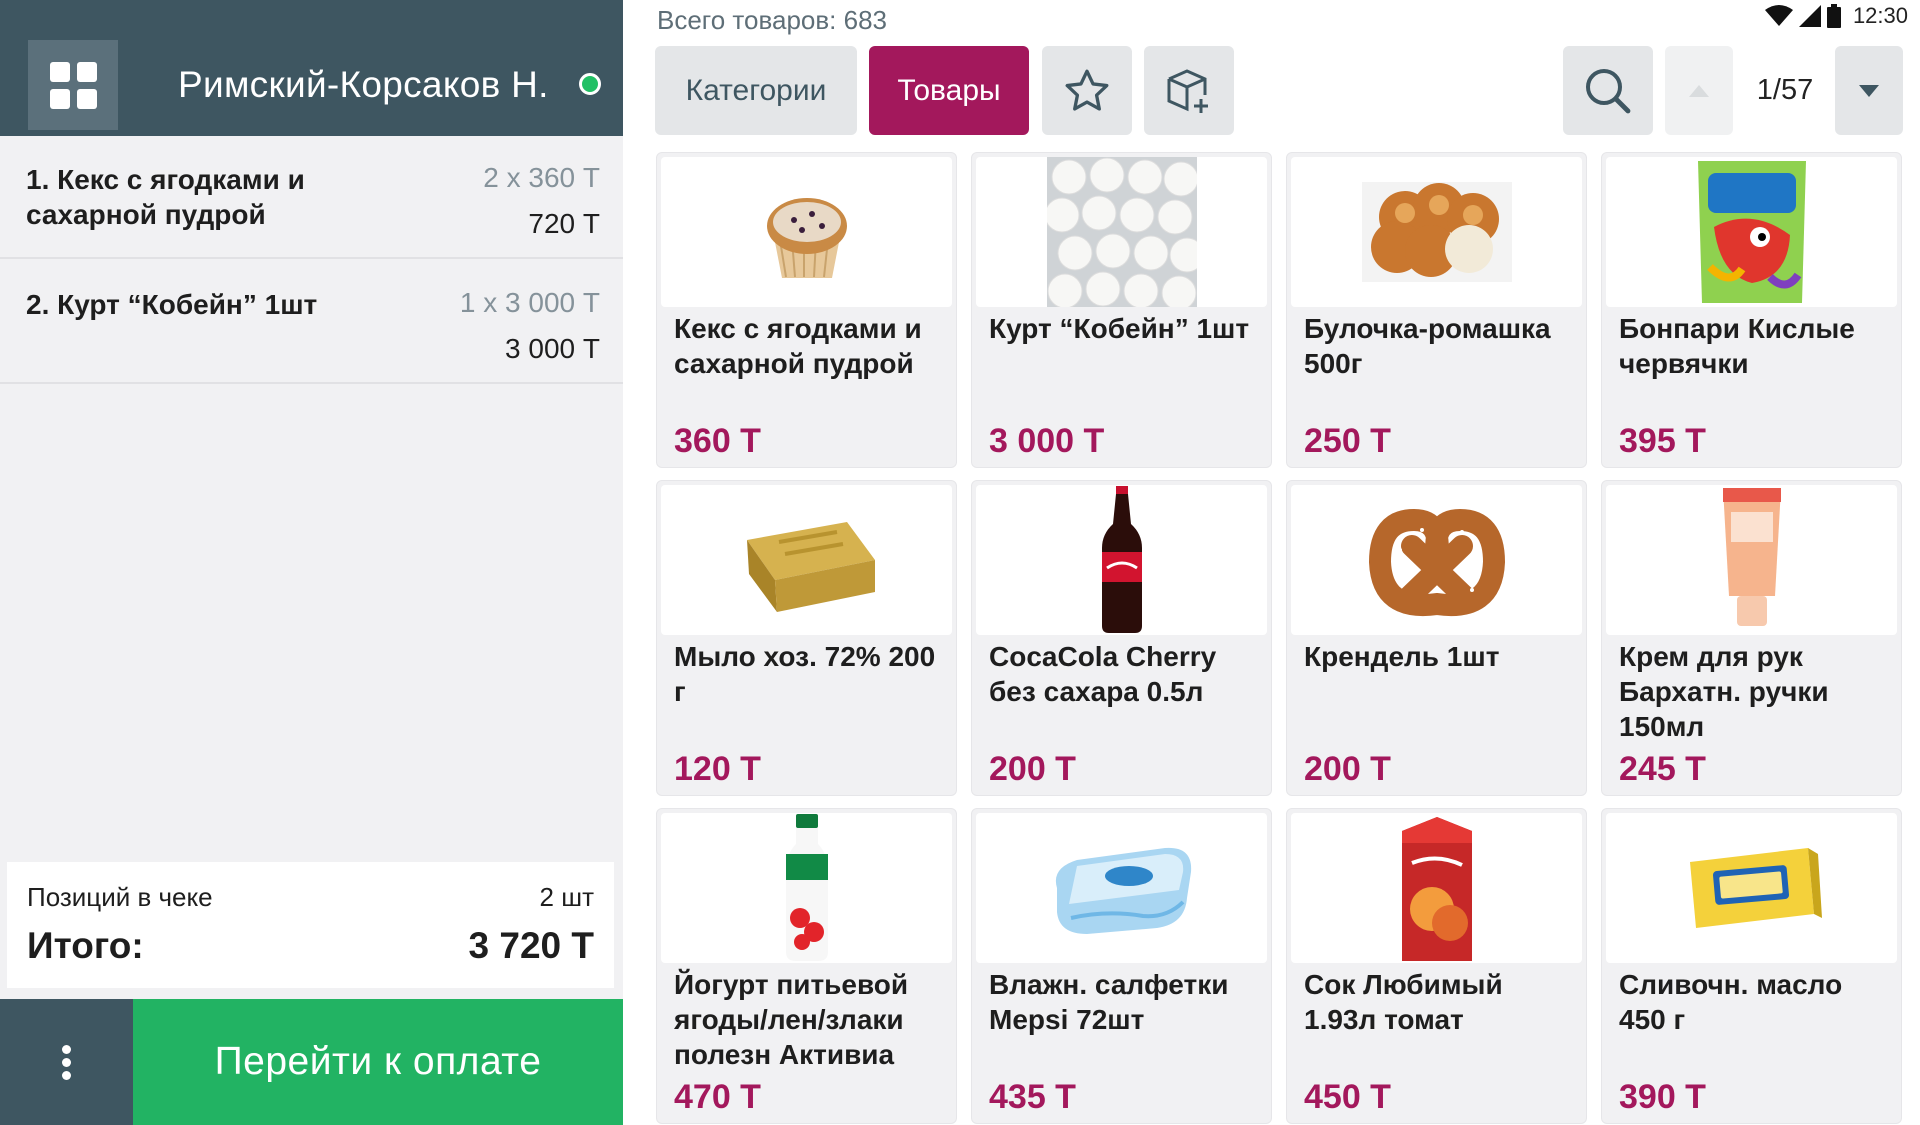 The image size is (1920, 1125). I want to click on product-price: 3 000 Т, so click(1047, 441).